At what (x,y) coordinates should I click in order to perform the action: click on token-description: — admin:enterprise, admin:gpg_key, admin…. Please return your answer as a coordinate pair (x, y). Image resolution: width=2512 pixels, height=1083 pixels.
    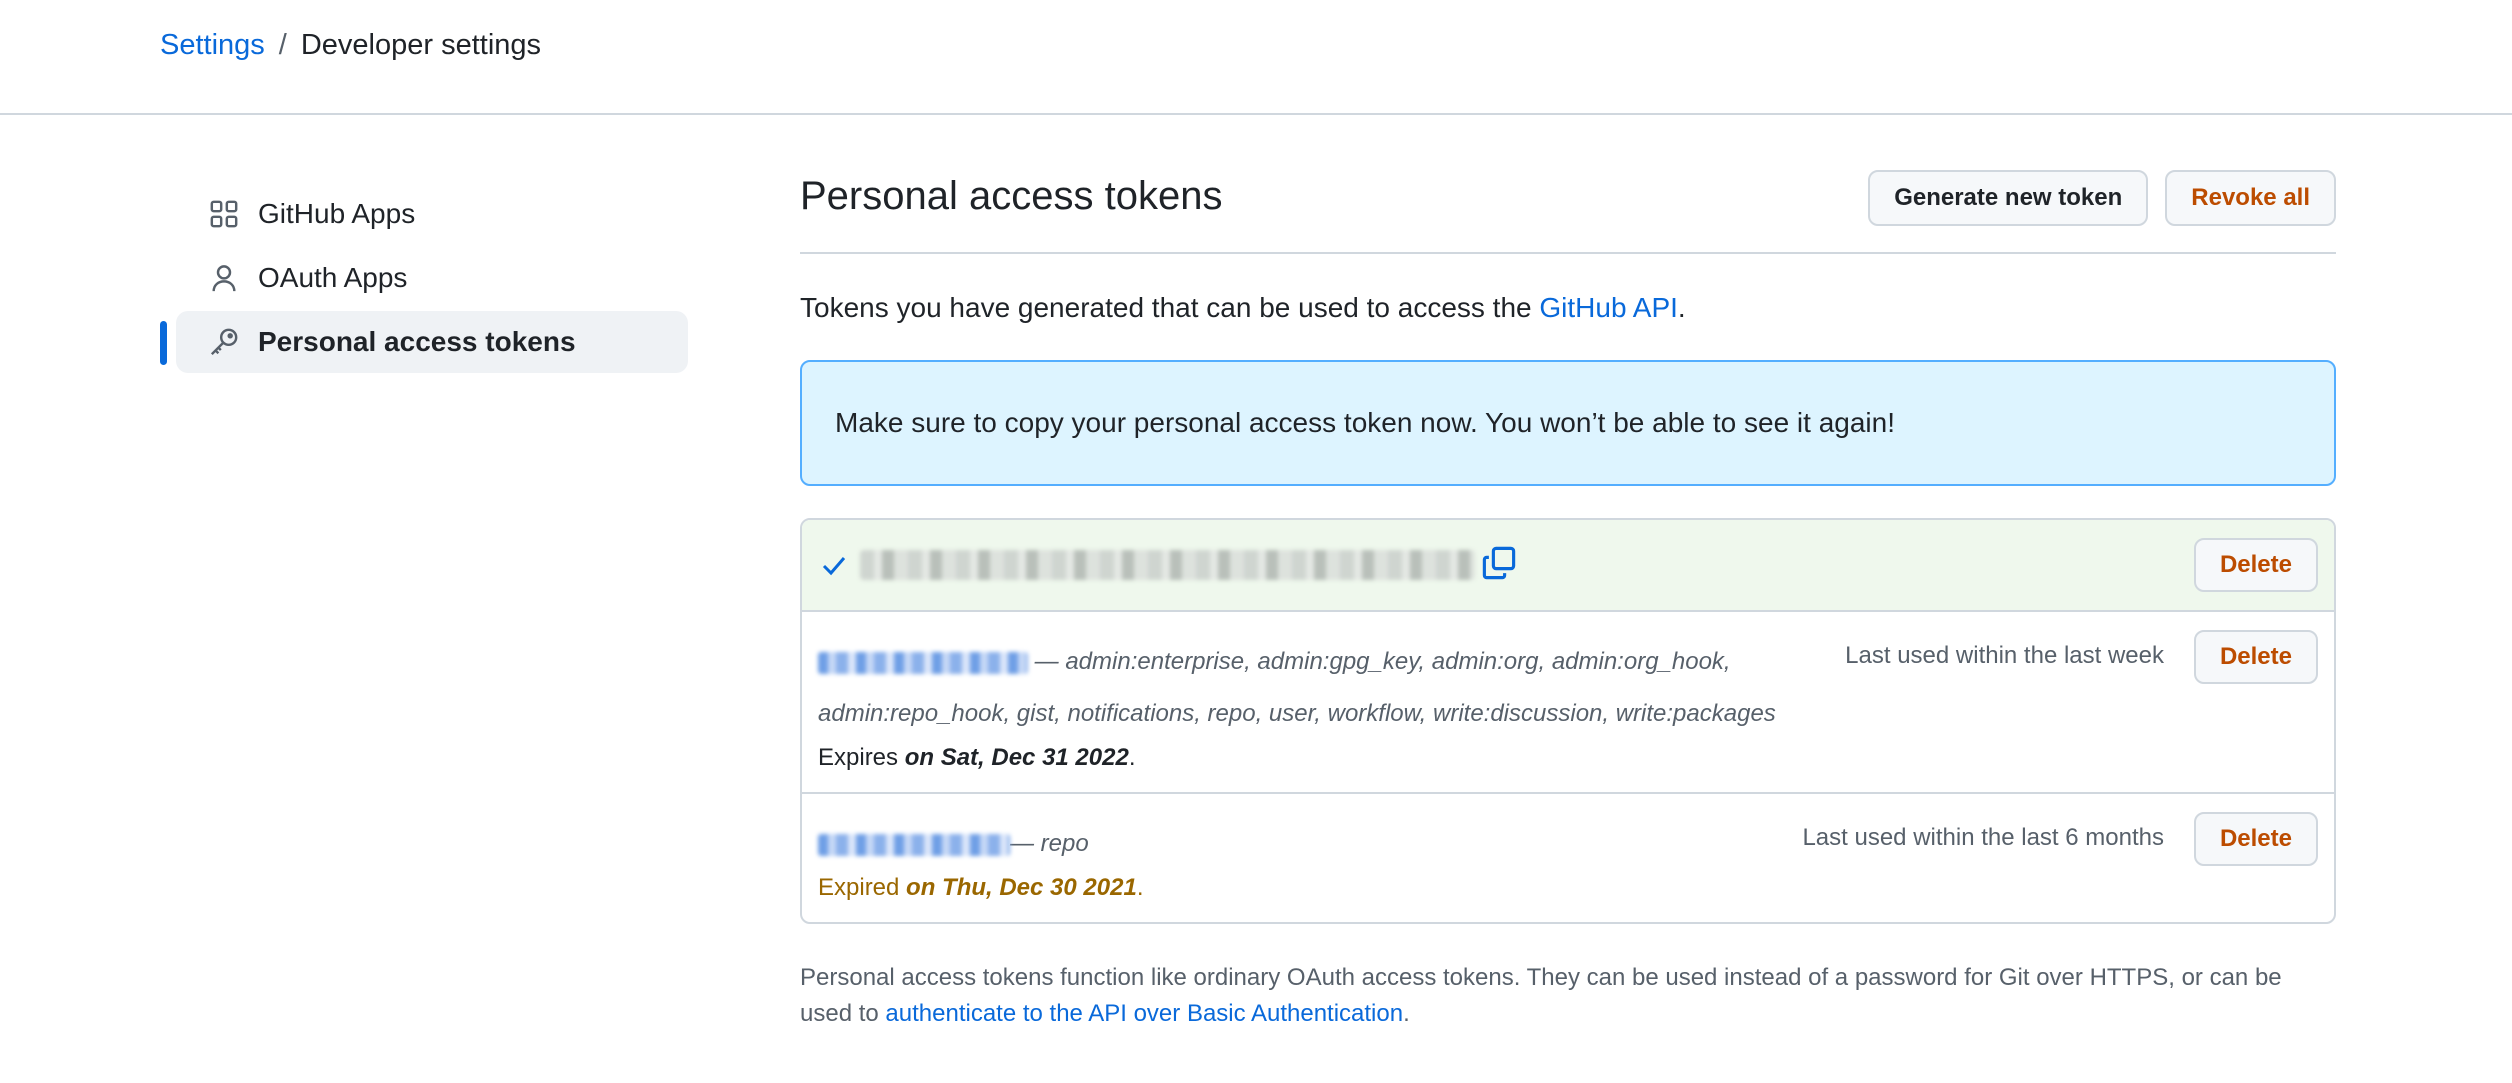
    Looking at the image, I should click on (1298, 688).